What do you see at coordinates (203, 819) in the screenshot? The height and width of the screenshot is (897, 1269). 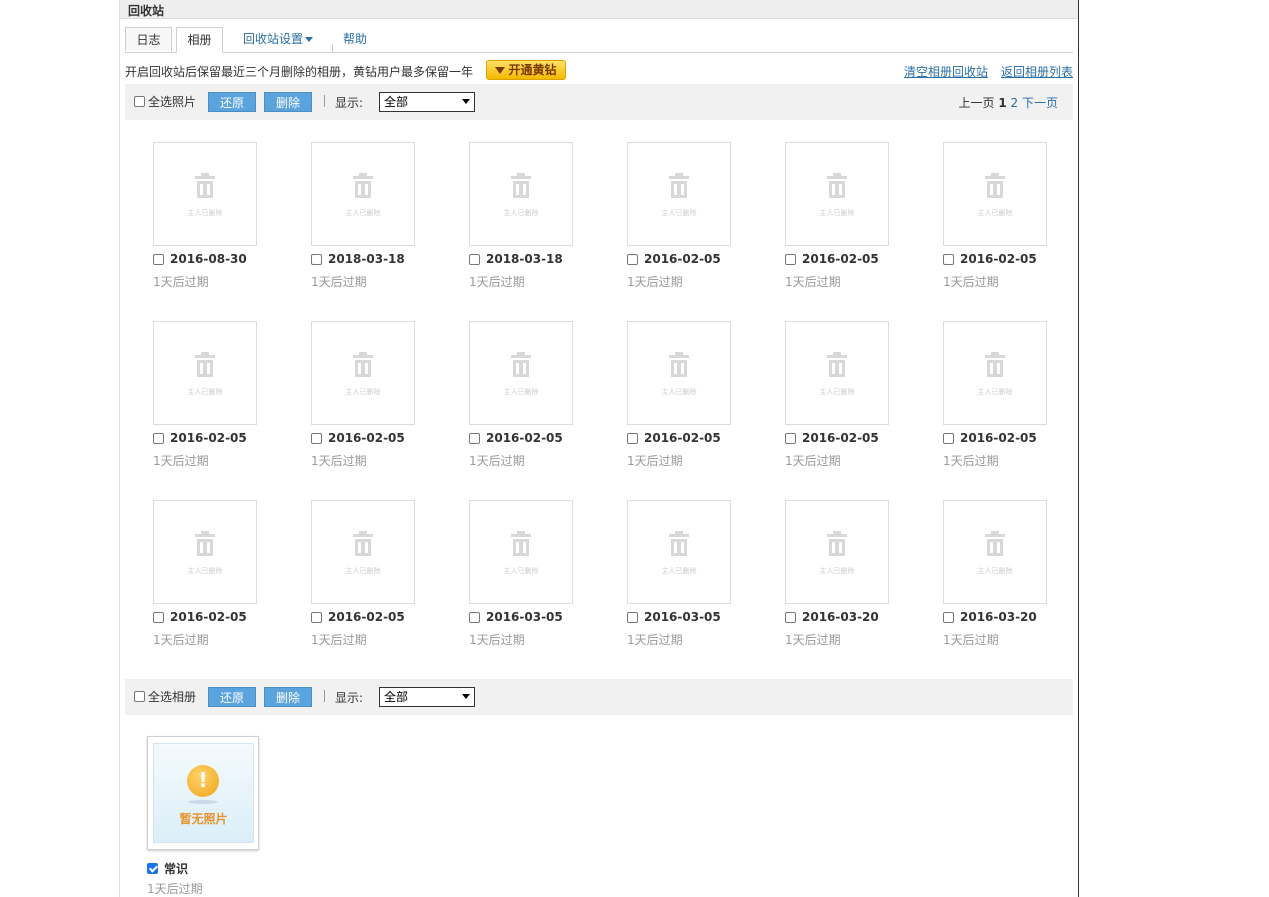 I see `no-photo-label: 暂无照片` at bounding box center [203, 819].